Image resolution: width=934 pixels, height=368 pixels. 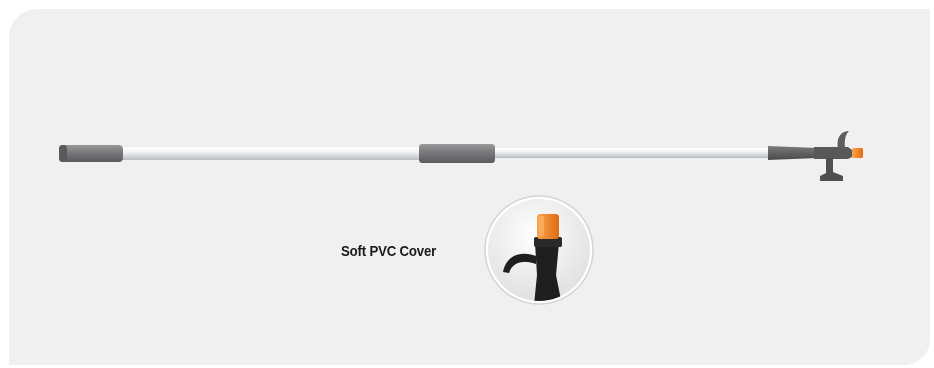 I want to click on callout-label: Soft PVC Cover, so click(x=389, y=251).